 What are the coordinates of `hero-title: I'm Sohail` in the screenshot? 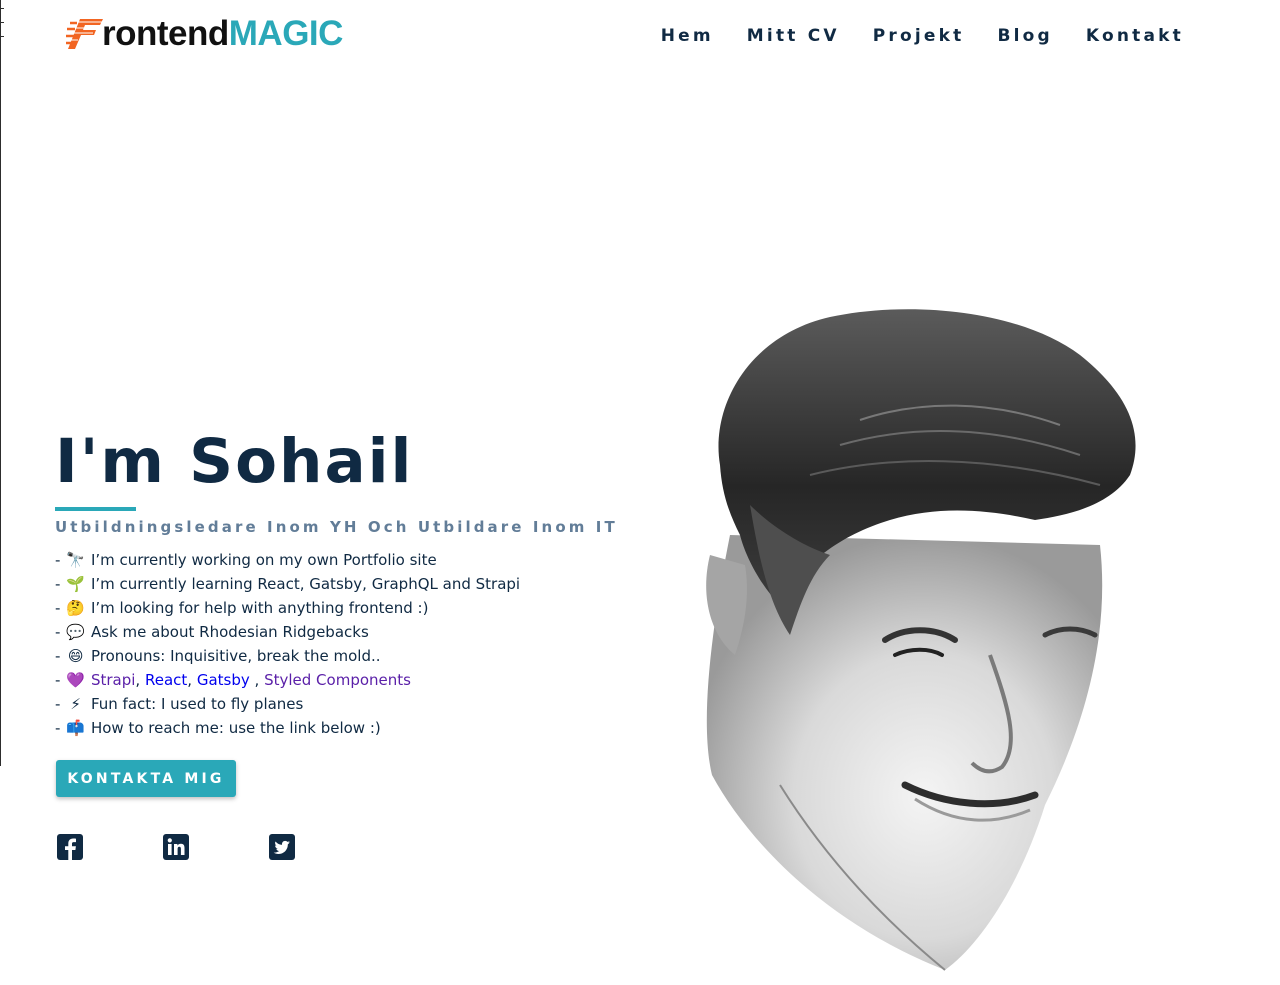 It's located at (234, 461).